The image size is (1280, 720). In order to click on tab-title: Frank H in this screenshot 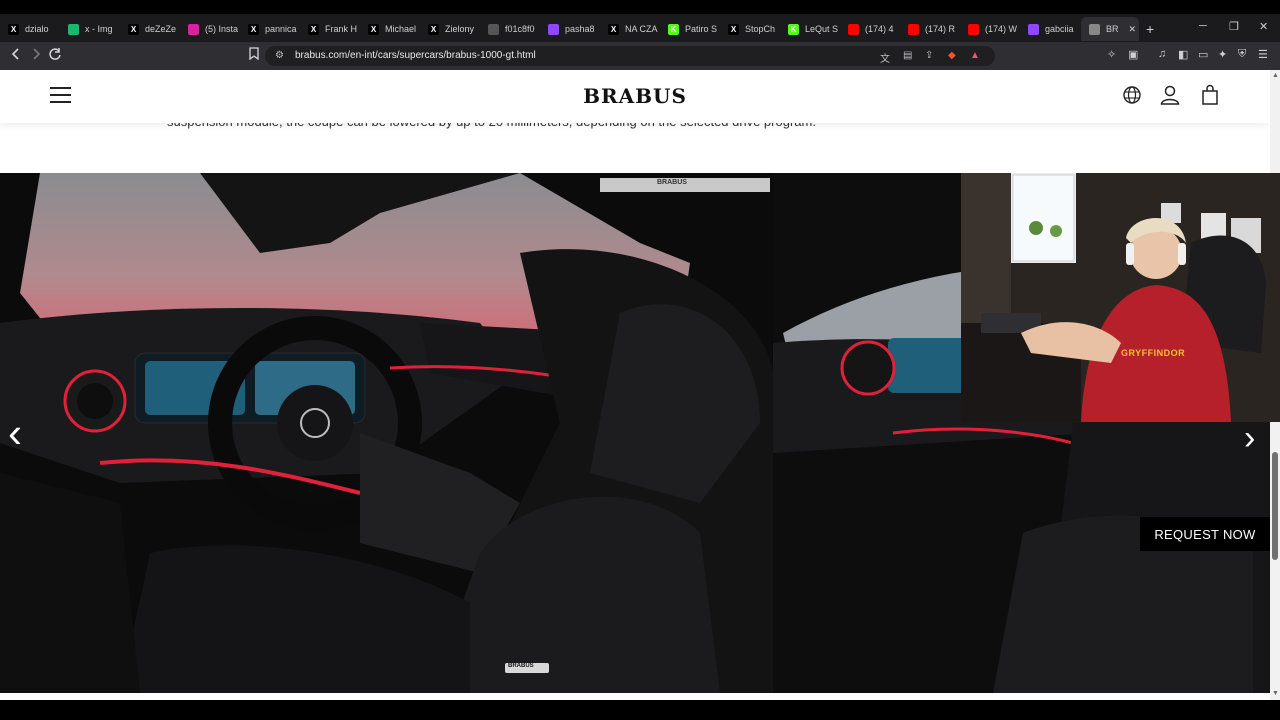, I will do `click(341, 29)`.